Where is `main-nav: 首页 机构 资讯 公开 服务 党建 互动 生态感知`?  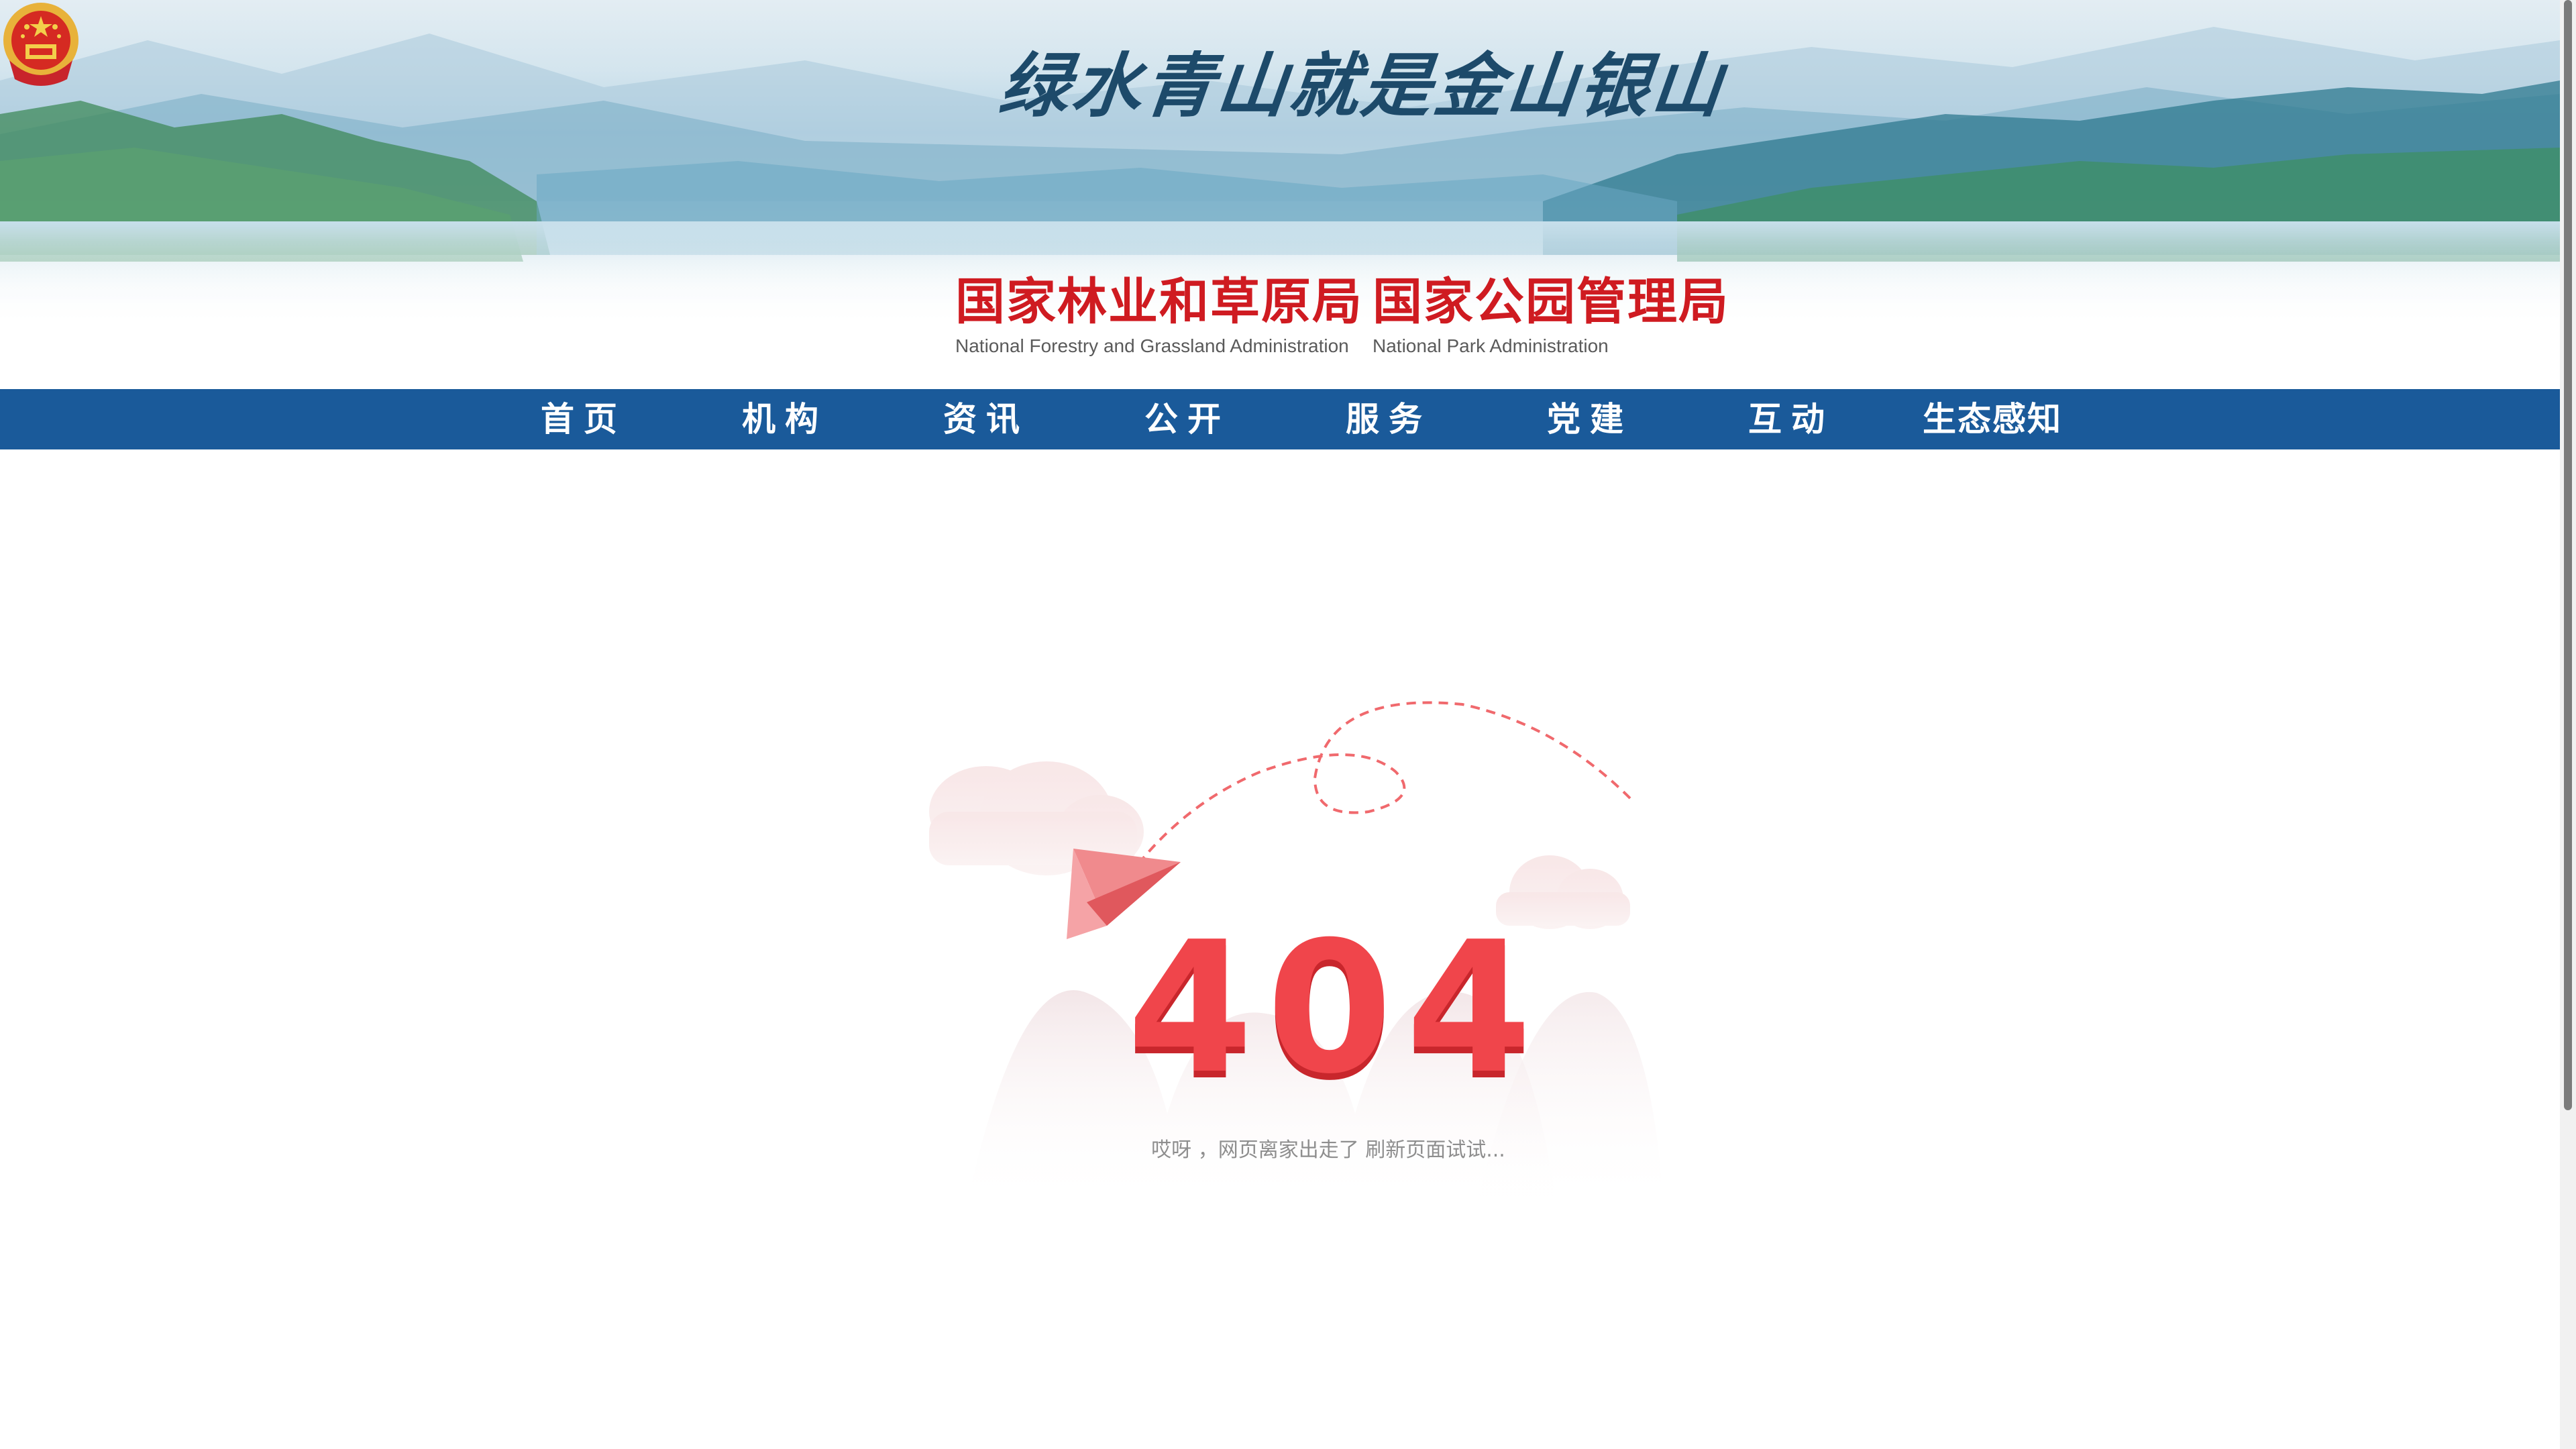 main-nav: 首页 机构 资讯 公开 服务 党建 互动 生态感知 is located at coordinates (1280, 419).